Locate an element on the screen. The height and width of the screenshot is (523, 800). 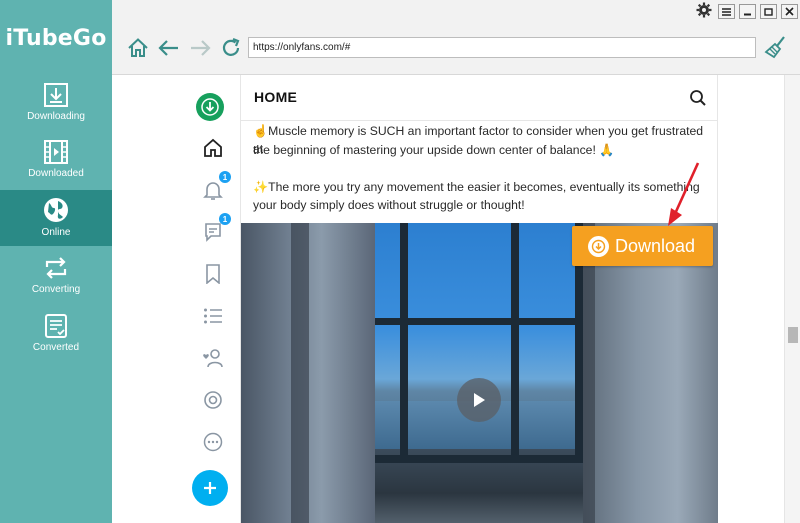
browser-toolbar is located at coordinates (456, 37).